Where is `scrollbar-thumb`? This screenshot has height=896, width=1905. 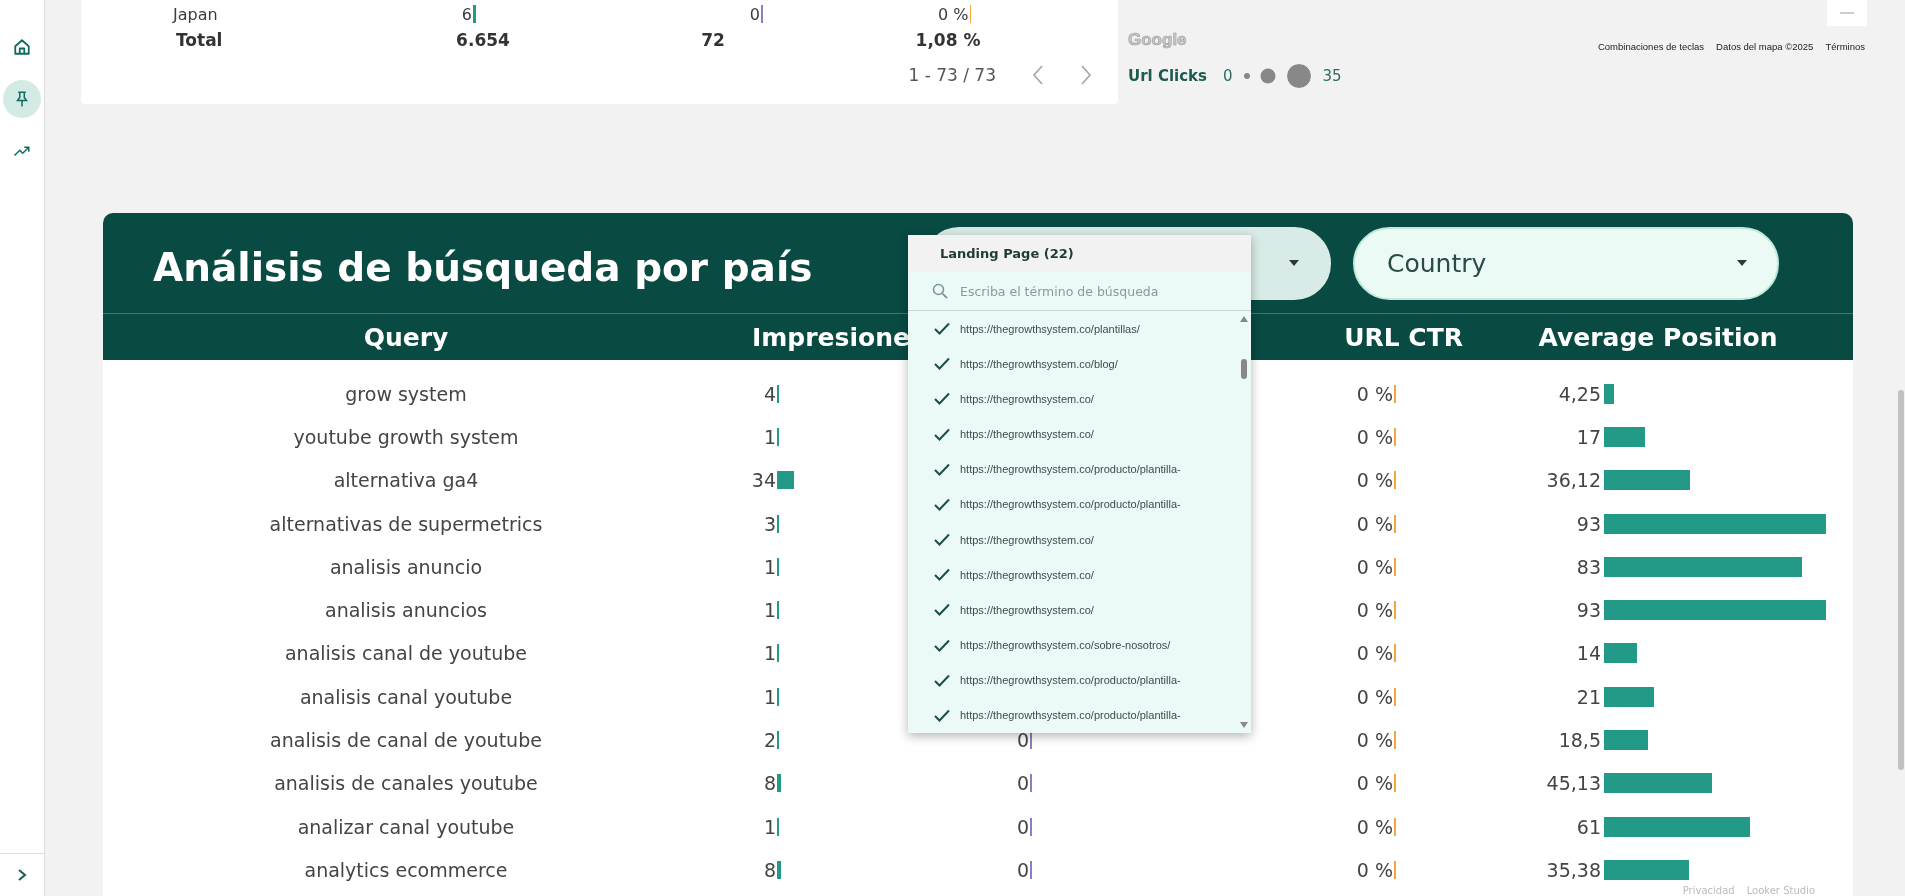 scrollbar-thumb is located at coordinates (1244, 369).